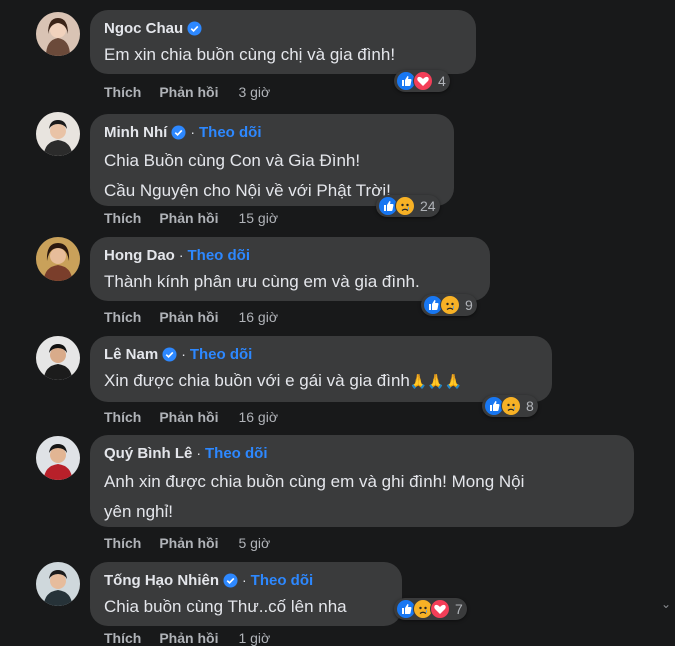  Describe the element at coordinates (262, 281) in the screenshot. I see `comment-text: Thành kính phân ưu cùng em và gia đình.` at that location.